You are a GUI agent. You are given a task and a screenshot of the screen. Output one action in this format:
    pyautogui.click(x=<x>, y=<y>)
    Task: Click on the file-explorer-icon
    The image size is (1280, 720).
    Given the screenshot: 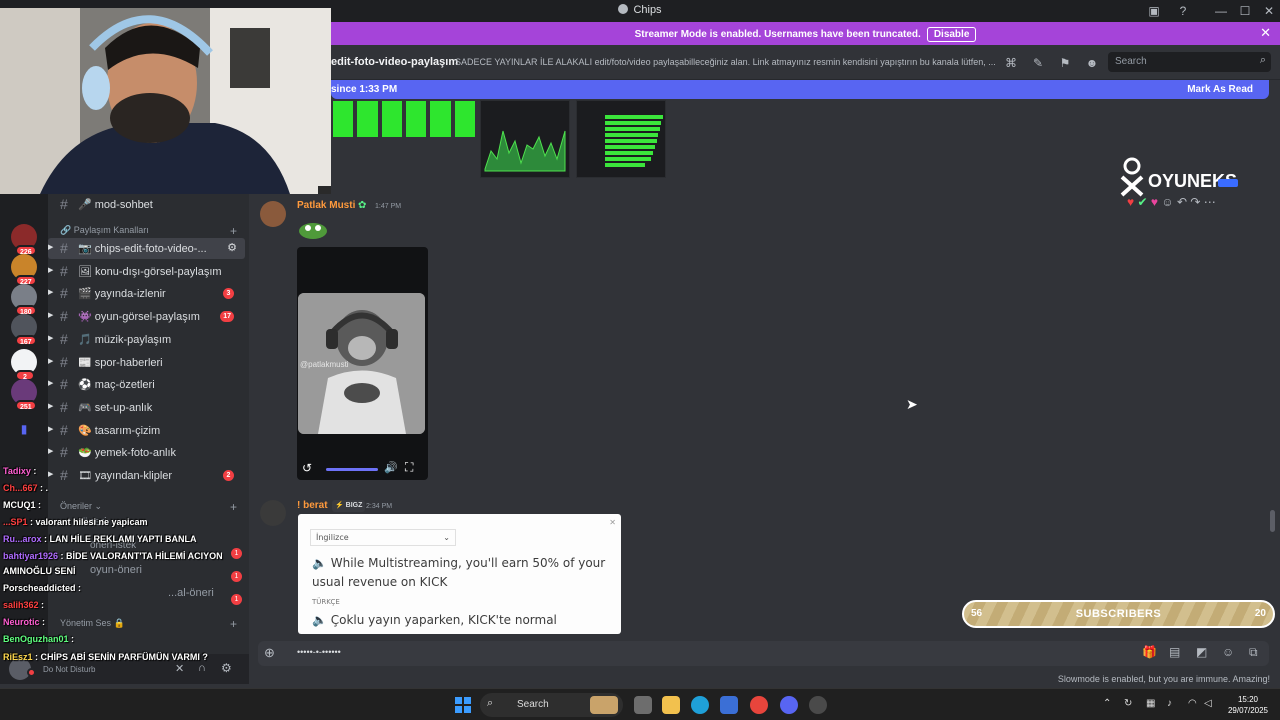 What is the action you would take?
    pyautogui.click(x=671, y=705)
    